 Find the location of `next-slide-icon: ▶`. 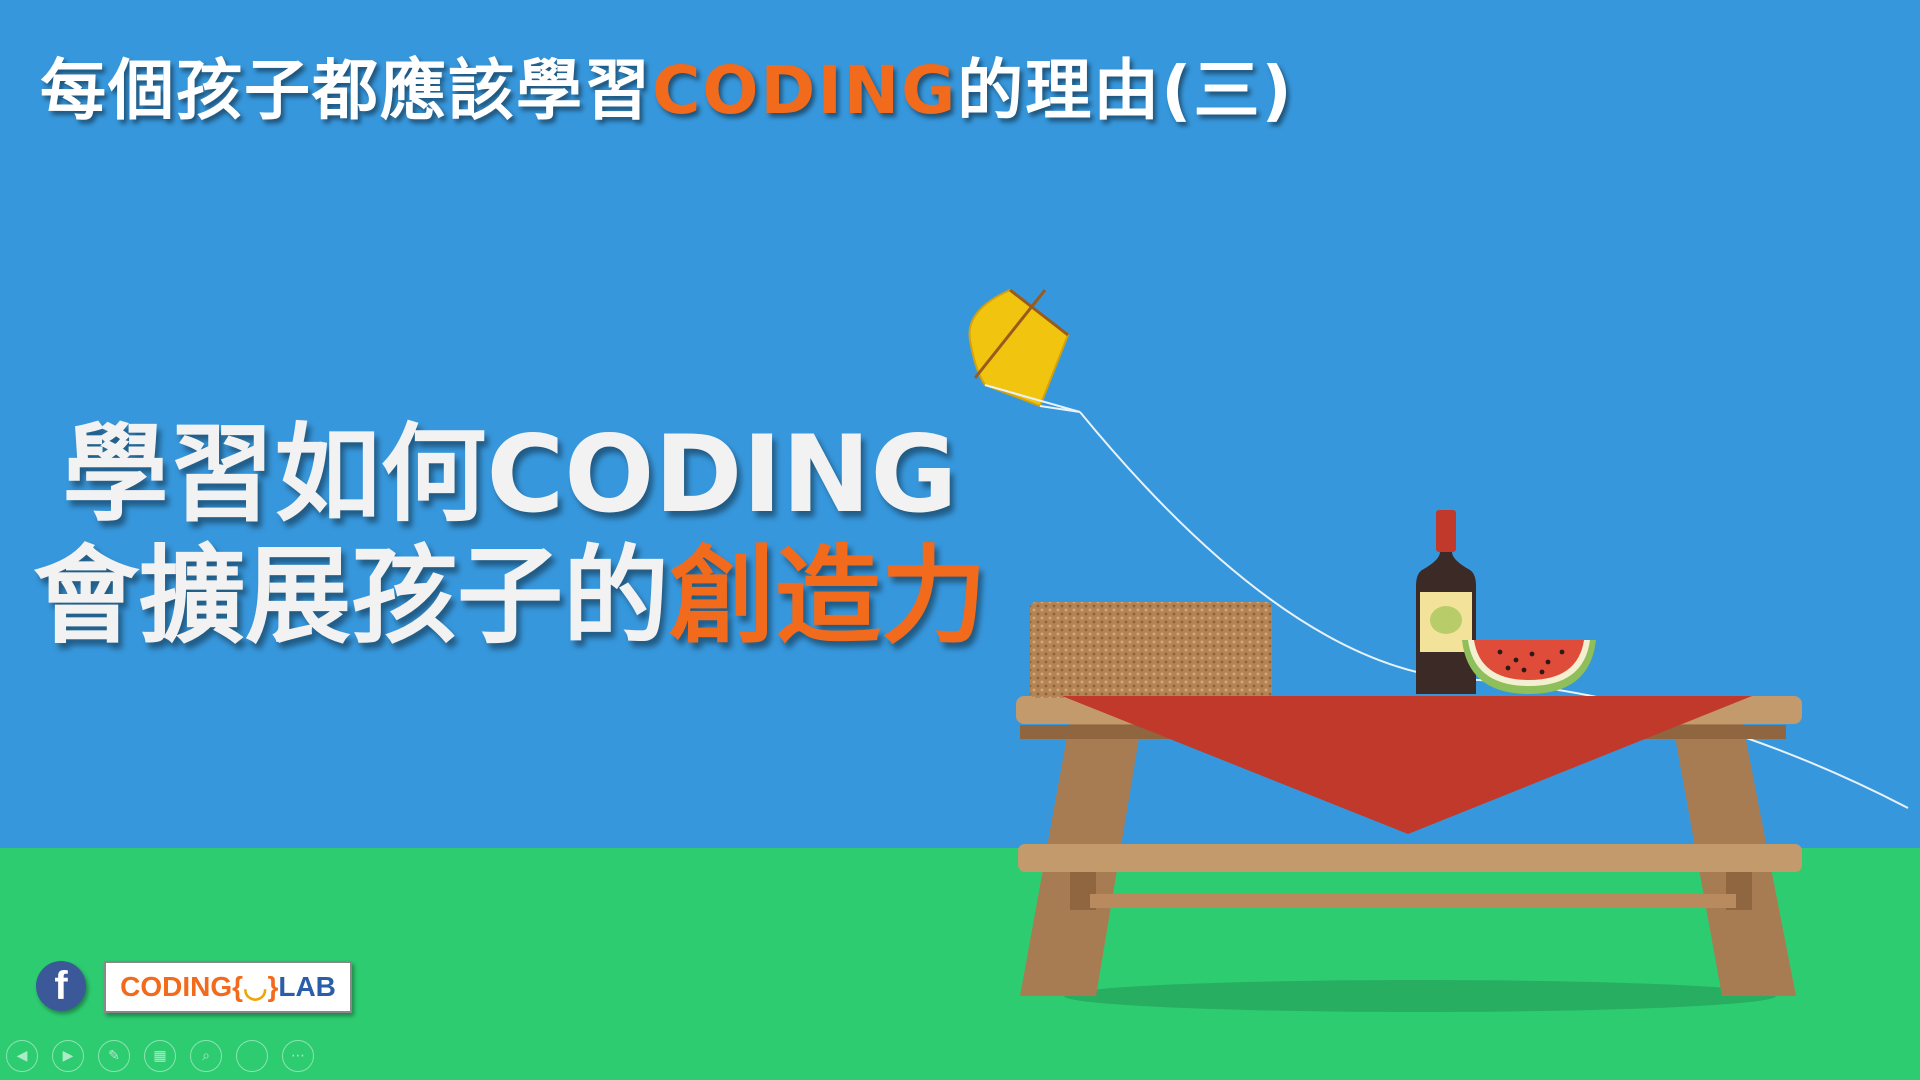

next-slide-icon: ▶ is located at coordinates (68, 1056).